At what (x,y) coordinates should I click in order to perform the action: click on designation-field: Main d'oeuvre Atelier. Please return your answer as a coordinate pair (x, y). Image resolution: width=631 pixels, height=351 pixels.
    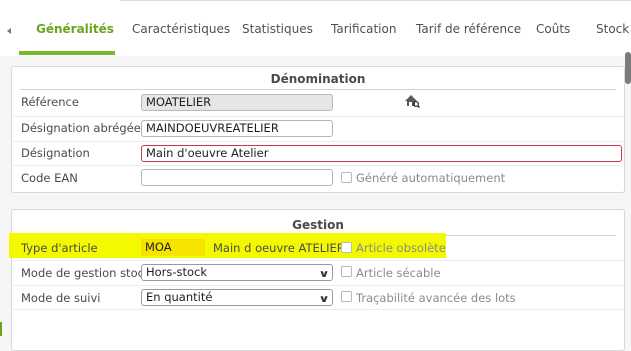
    Looking at the image, I should click on (381, 153).